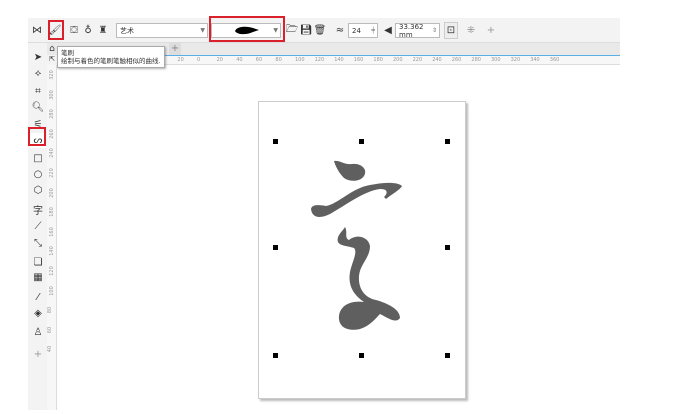 This screenshot has width=680, height=414. Describe the element at coordinates (67, 53) in the screenshot. I see `tooltip-title: 笔刷` at that location.